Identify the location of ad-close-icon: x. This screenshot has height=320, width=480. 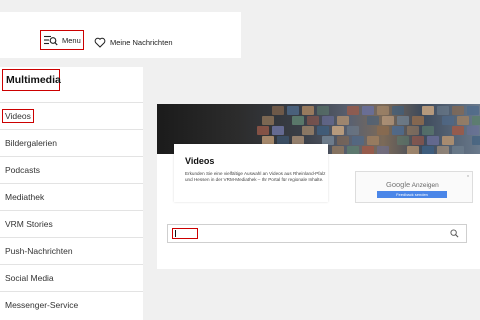
(468, 175).